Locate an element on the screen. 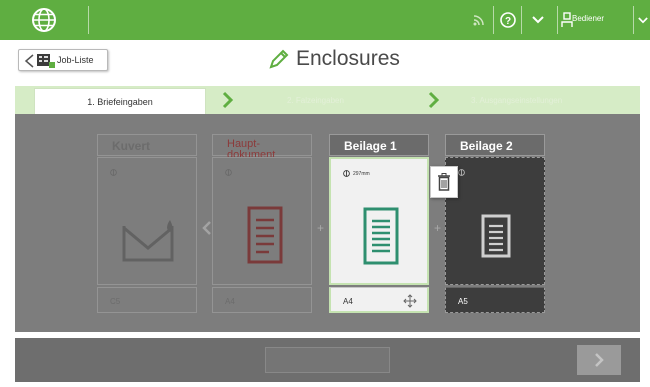 The width and height of the screenshot is (650, 387). step-label: 1. Briefeingaben is located at coordinates (120, 102).